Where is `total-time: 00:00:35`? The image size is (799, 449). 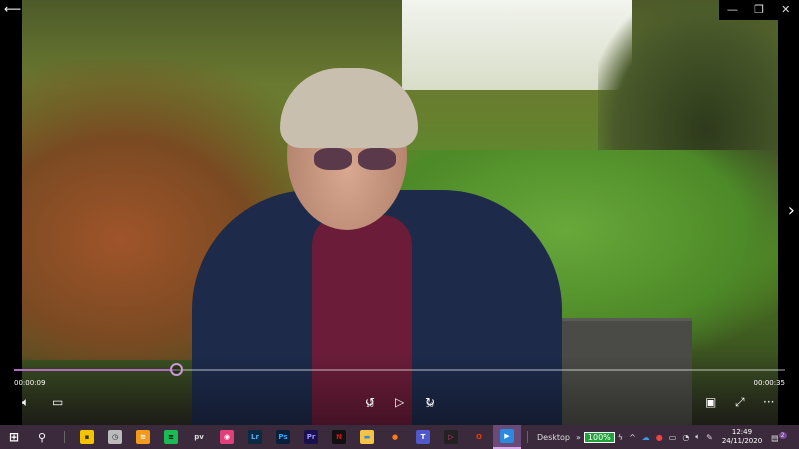 total-time: 00:00:35 is located at coordinates (769, 383).